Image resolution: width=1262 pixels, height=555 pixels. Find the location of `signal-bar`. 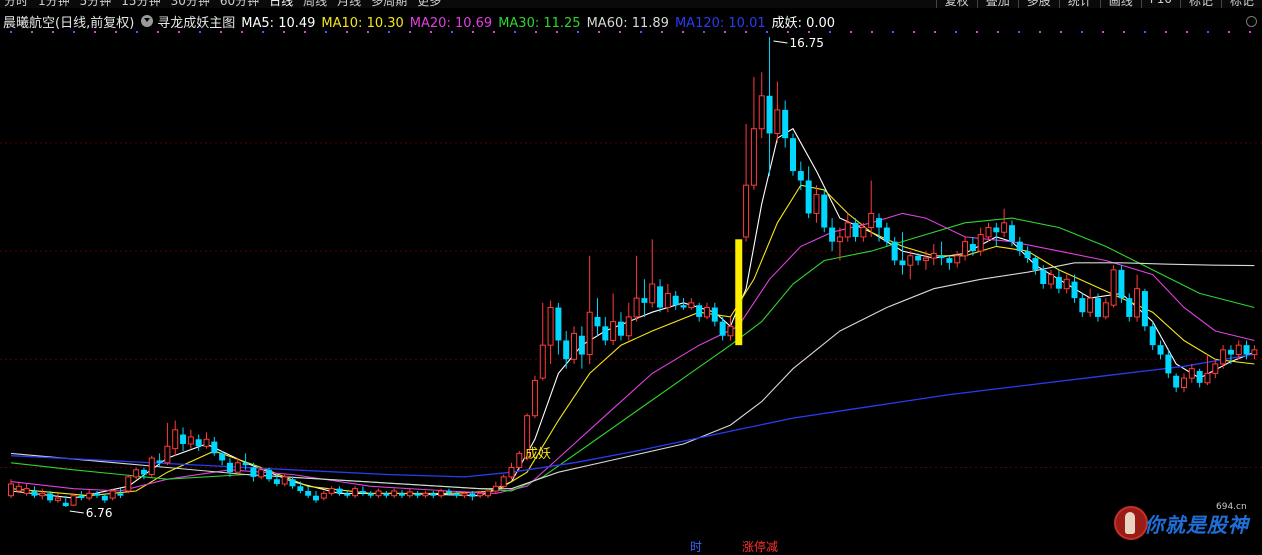

signal-bar is located at coordinates (739, 292).